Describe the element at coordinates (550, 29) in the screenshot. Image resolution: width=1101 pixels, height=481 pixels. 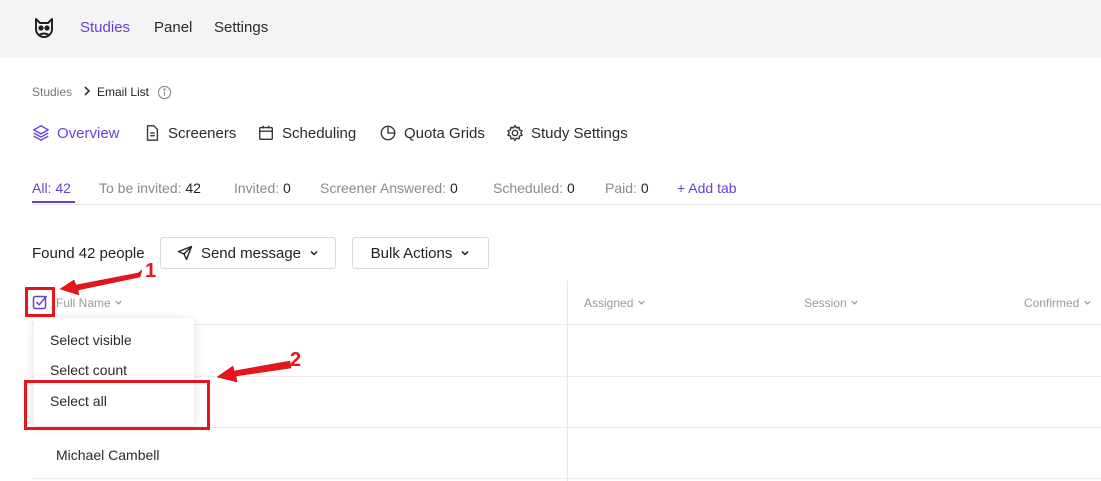
I see `top-navigation-bar: Studies Panel Settings` at that location.